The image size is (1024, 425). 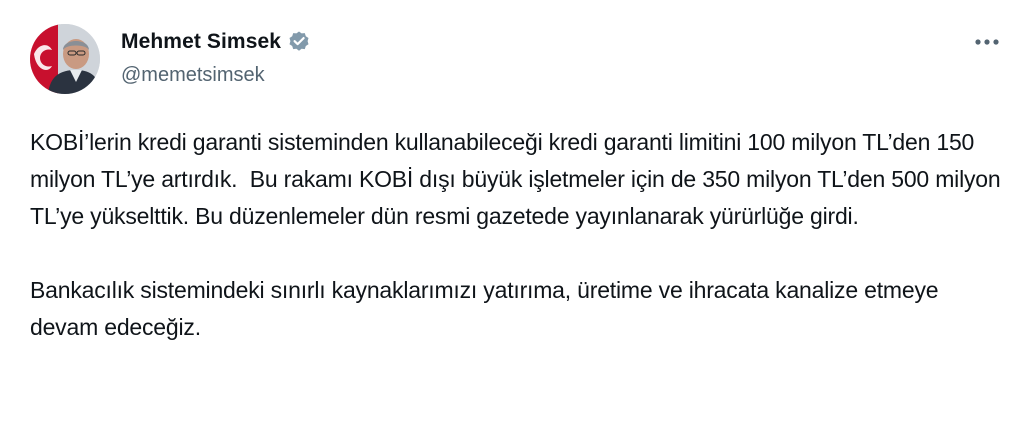 I want to click on avatar, so click(x=65, y=59).